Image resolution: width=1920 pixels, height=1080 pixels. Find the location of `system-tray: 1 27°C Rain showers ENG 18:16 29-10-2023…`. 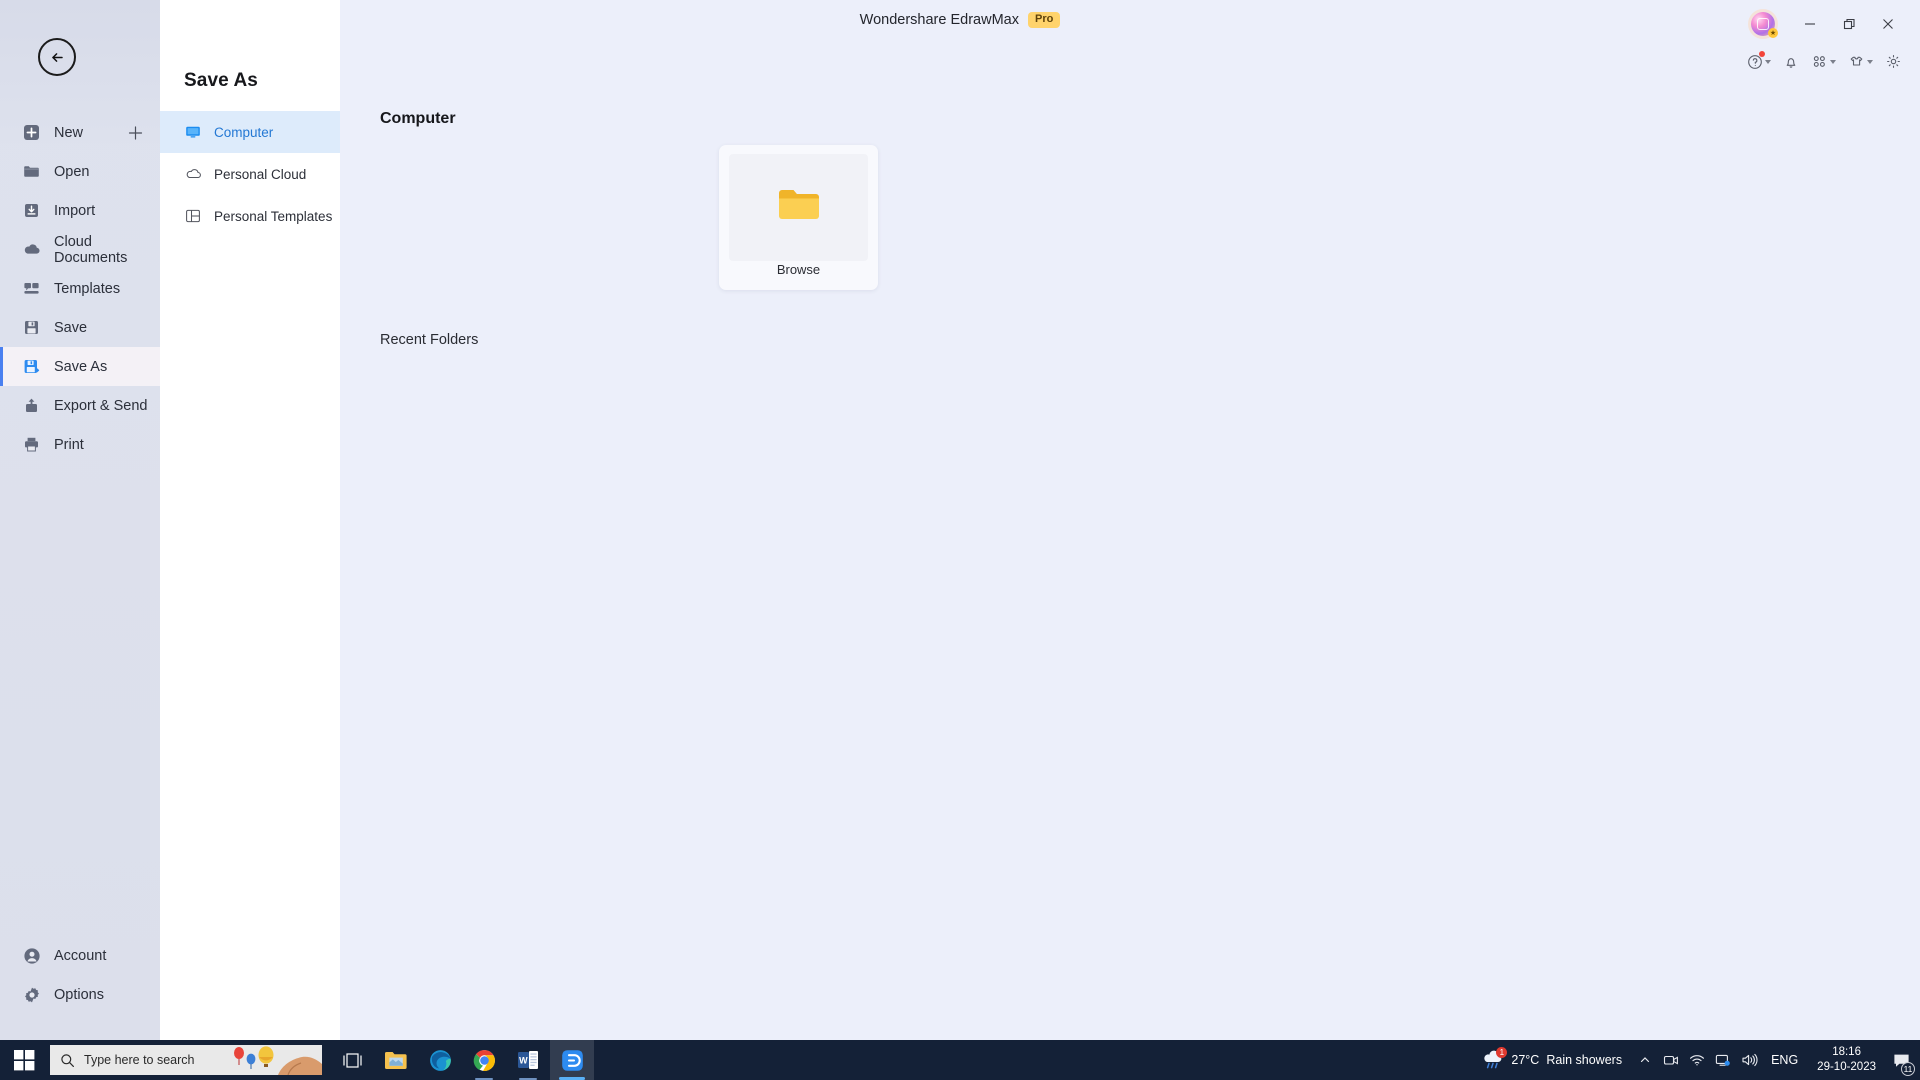

system-tray: 1 27°C Rain showers ENG 18:16 29-10-2023… is located at coordinates (1696, 1060).